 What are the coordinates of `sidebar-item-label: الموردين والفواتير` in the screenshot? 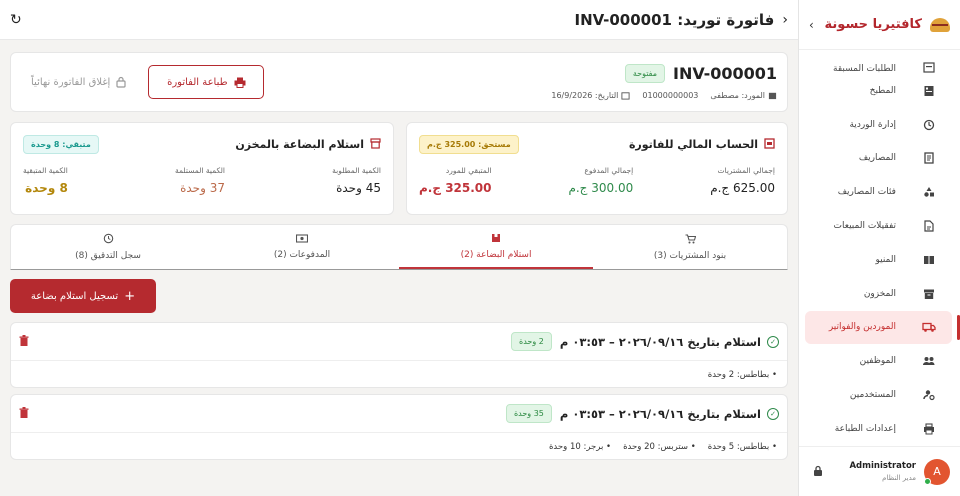 It's located at (862, 327).